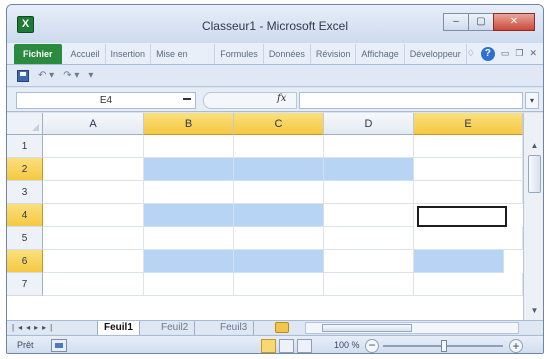 The width and height of the screenshot is (550, 359). What do you see at coordinates (468, 192) in the screenshot?
I see `cell-e3` at bounding box center [468, 192].